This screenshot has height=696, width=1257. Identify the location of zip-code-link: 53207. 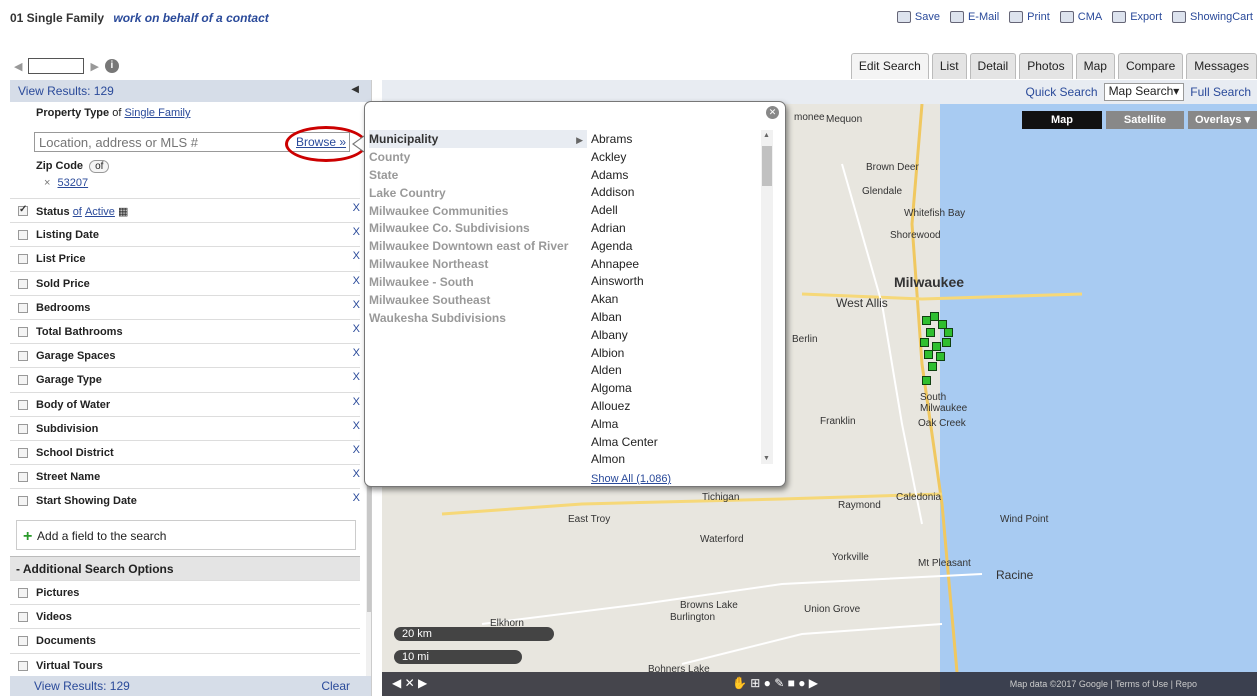
(73, 183).